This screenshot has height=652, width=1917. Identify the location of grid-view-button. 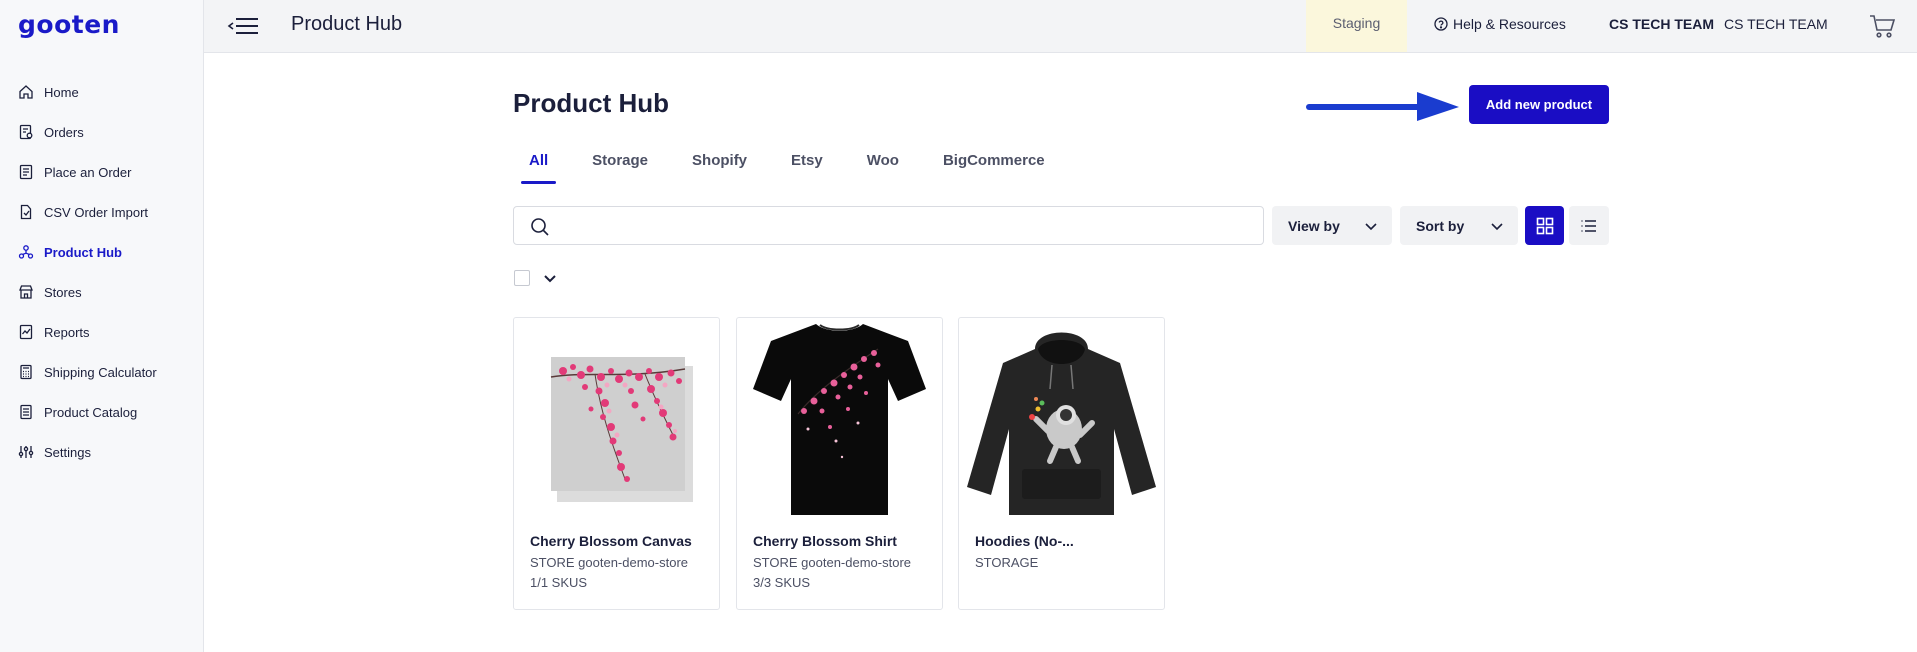
(1544, 225).